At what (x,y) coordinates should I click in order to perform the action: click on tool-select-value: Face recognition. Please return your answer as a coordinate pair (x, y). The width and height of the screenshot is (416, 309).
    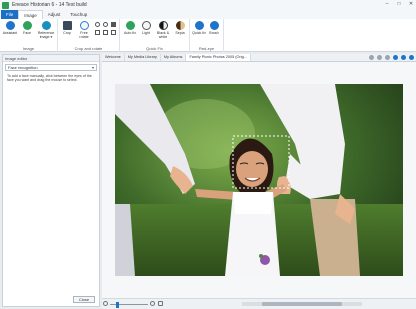
    Looking at the image, I should click on (23, 67).